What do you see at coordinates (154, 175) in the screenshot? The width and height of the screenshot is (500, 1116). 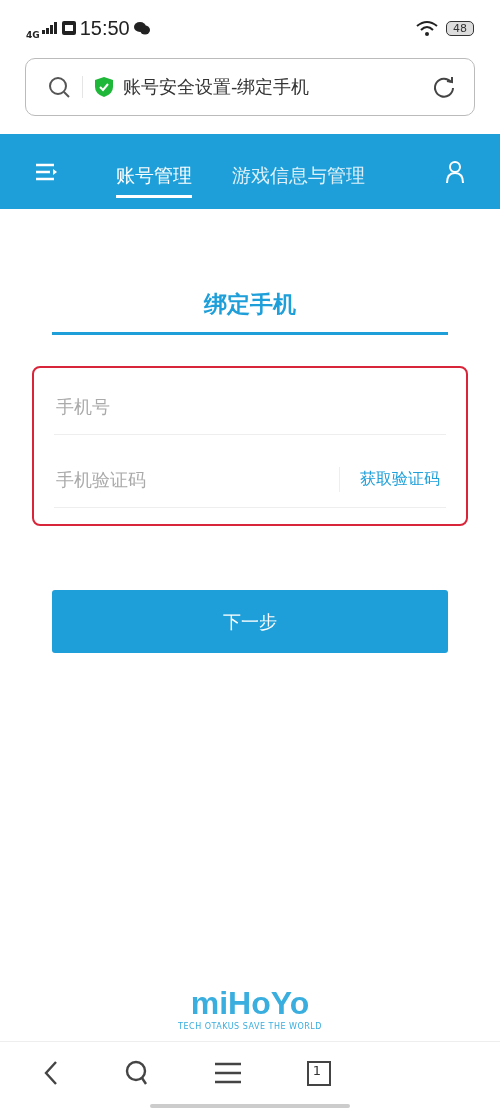 I see `nav-tab: 账号管理` at bounding box center [154, 175].